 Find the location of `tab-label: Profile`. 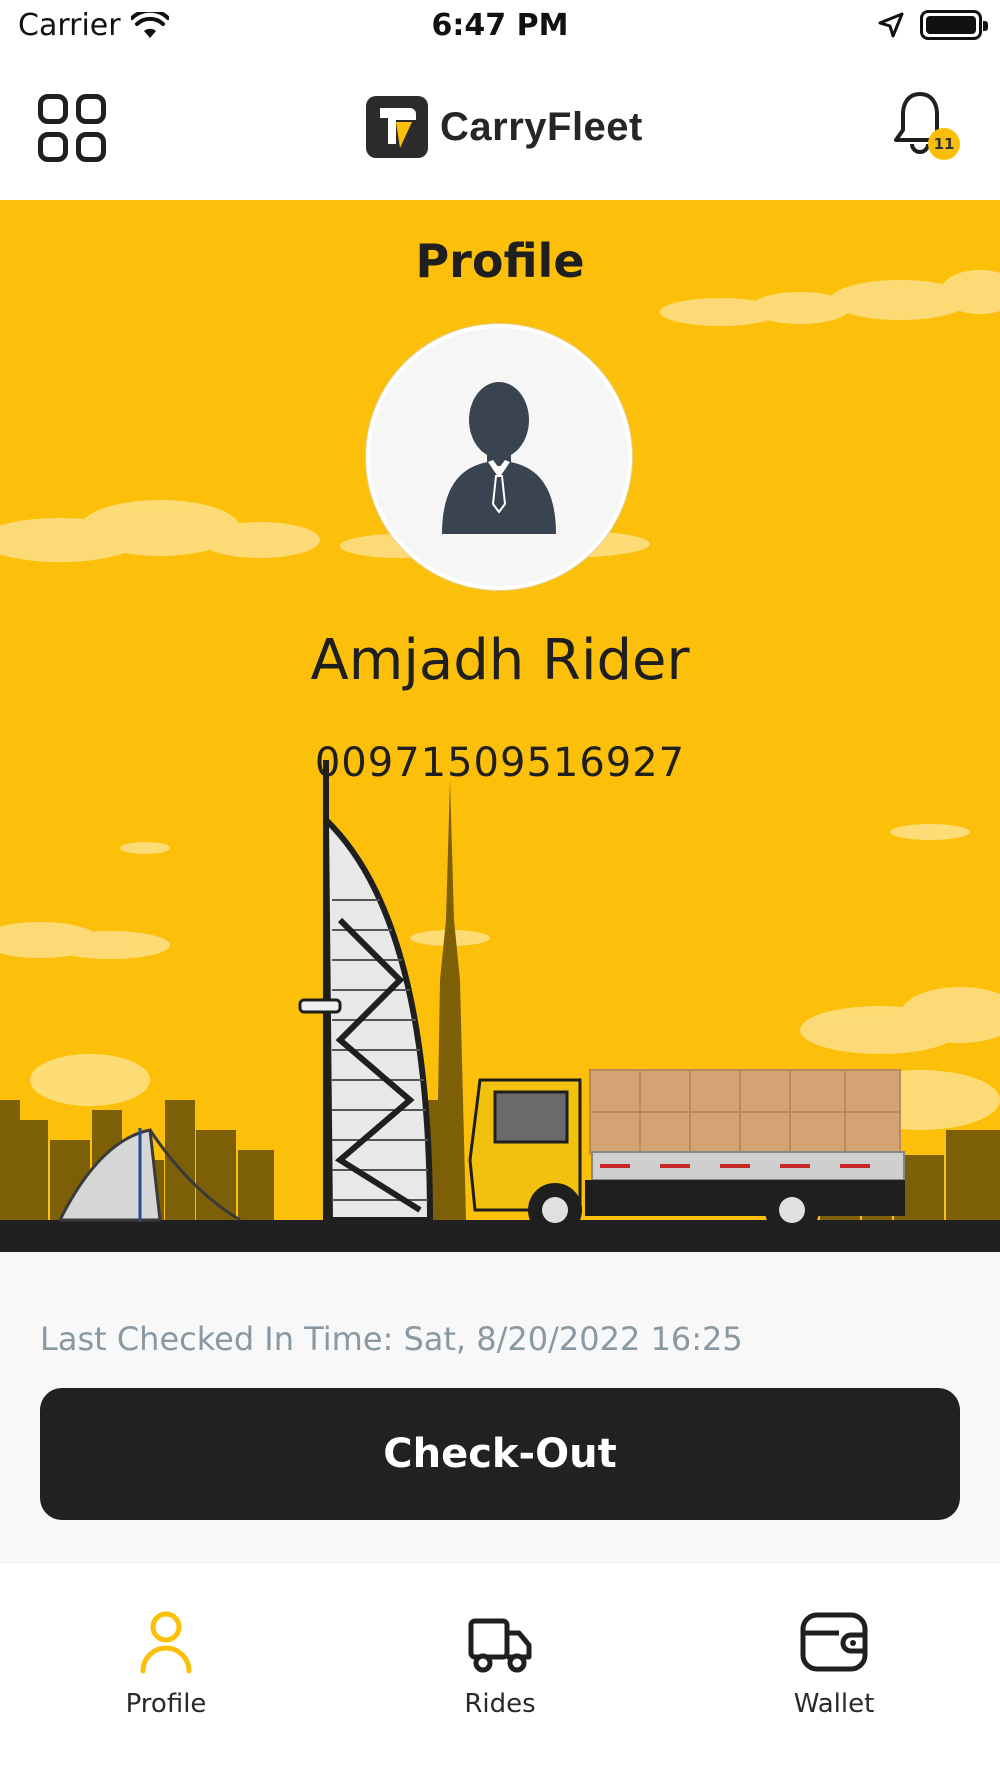

tab-label: Profile is located at coordinates (166, 1704).